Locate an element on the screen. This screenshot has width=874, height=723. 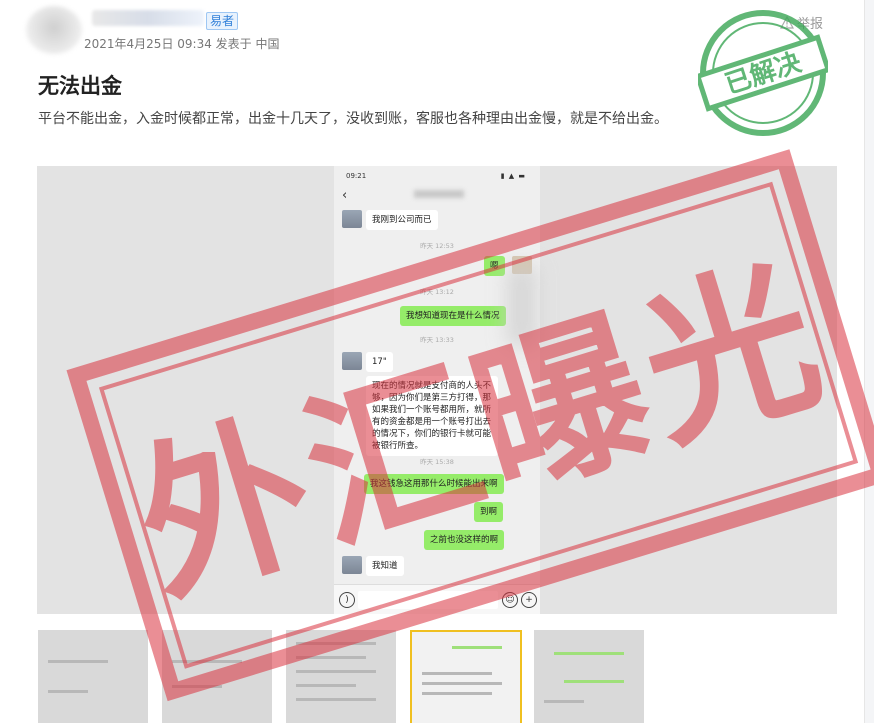
chat-message: 之前也没这样的啊 is located at coordinates (464, 540).